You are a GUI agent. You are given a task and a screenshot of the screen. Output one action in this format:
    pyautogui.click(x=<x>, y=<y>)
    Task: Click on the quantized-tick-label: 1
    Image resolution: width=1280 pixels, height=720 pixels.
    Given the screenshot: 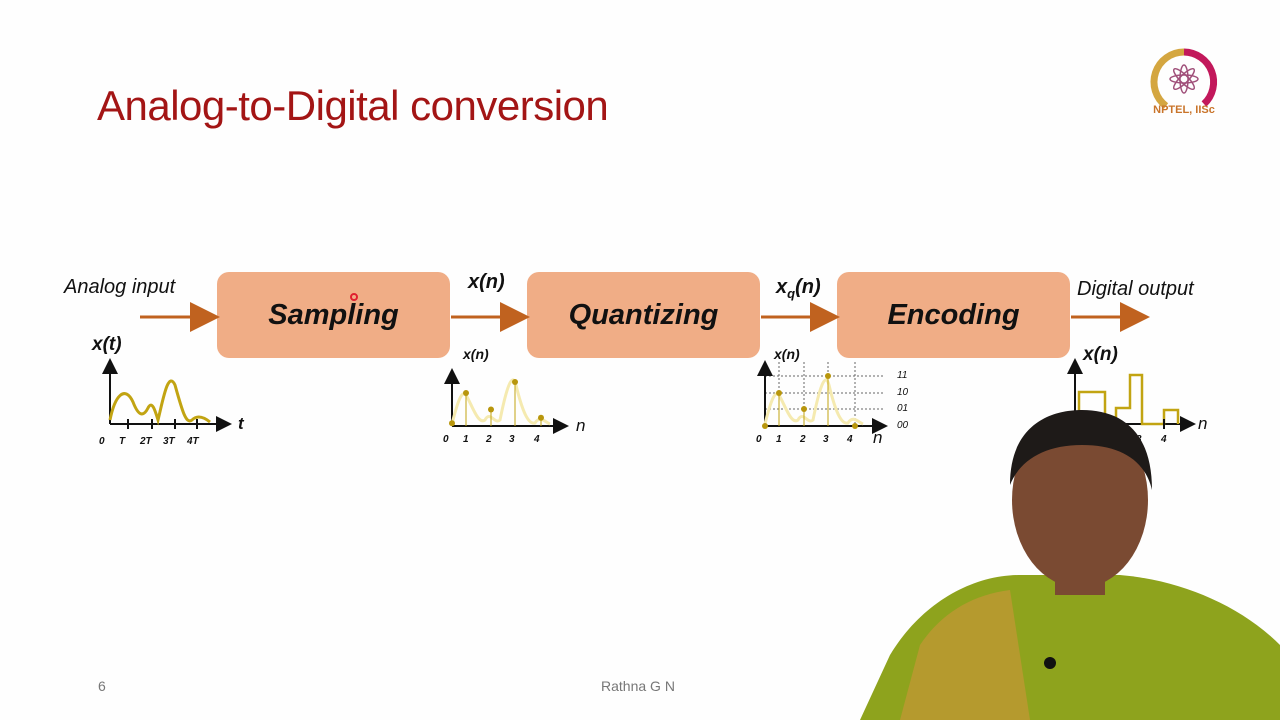 What is the action you would take?
    pyautogui.click(x=779, y=439)
    